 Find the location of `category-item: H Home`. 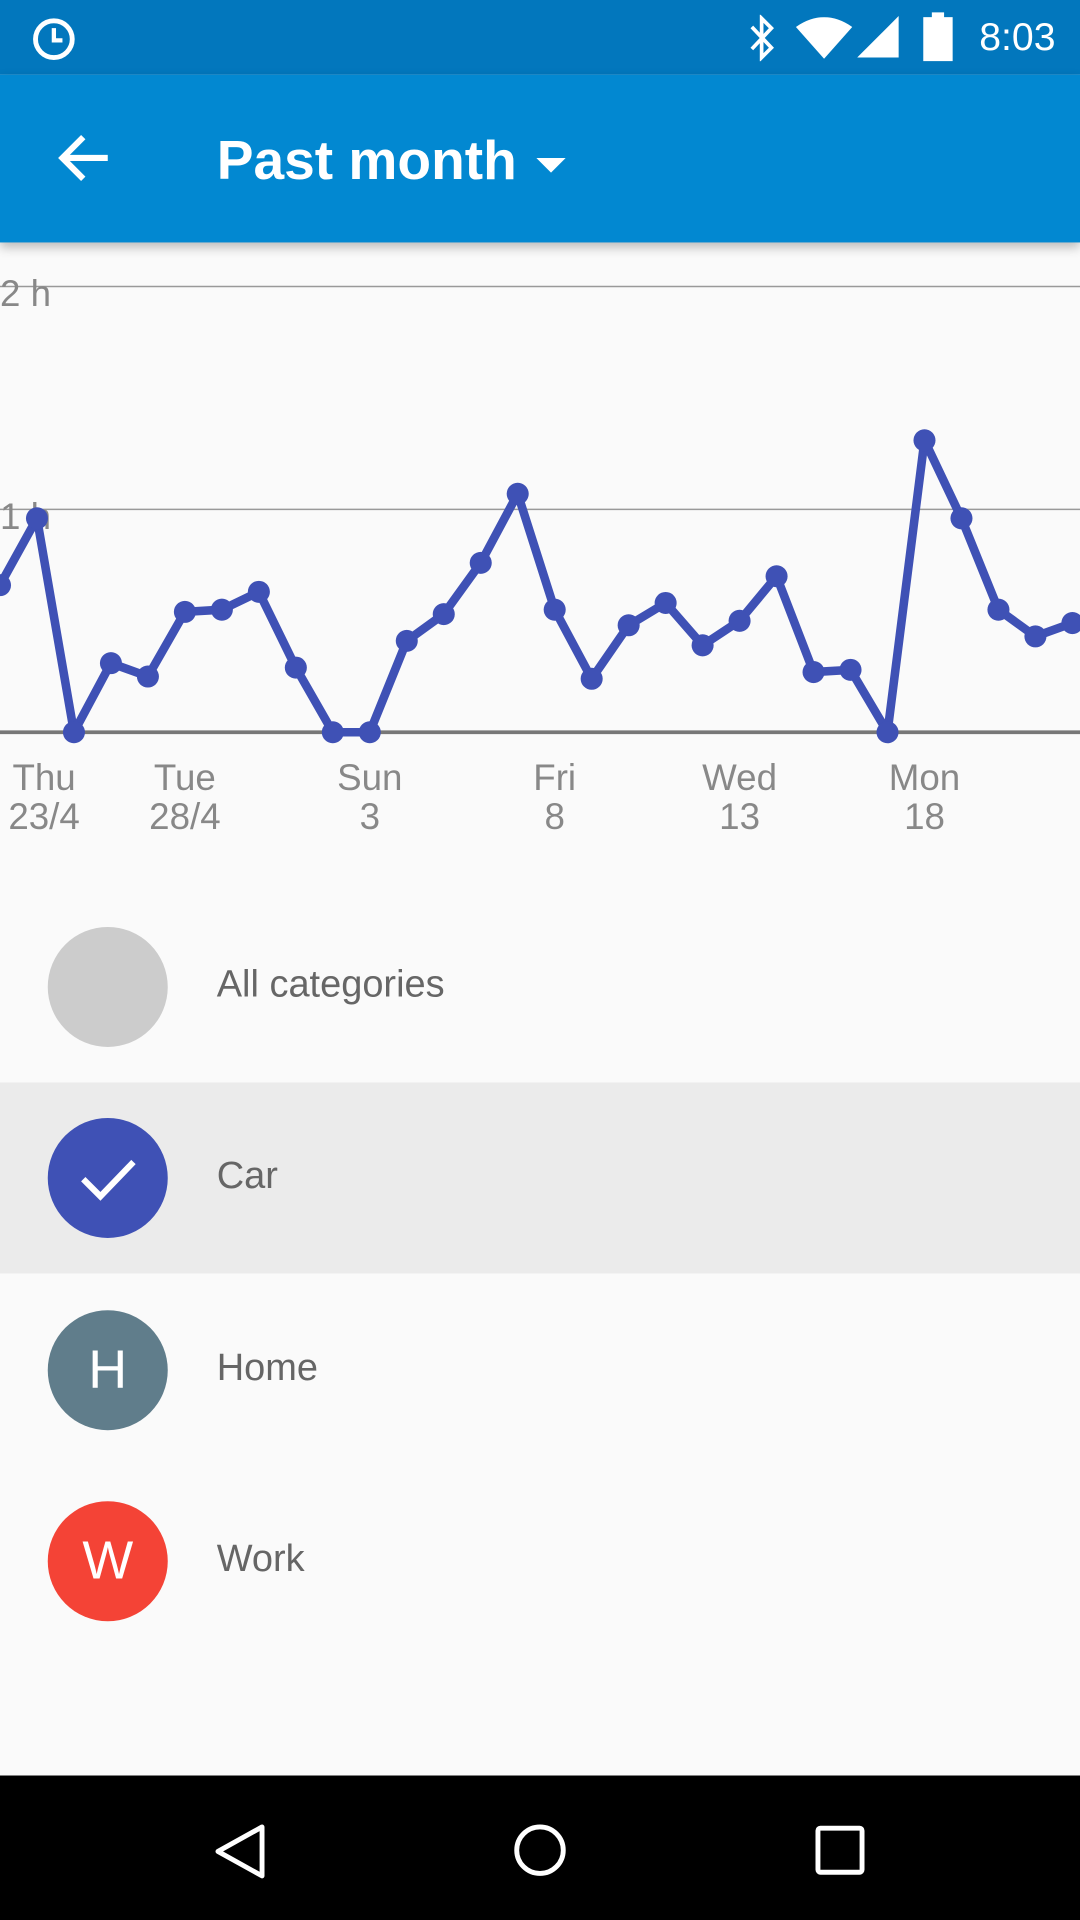

category-item: H Home is located at coordinates (540, 1369).